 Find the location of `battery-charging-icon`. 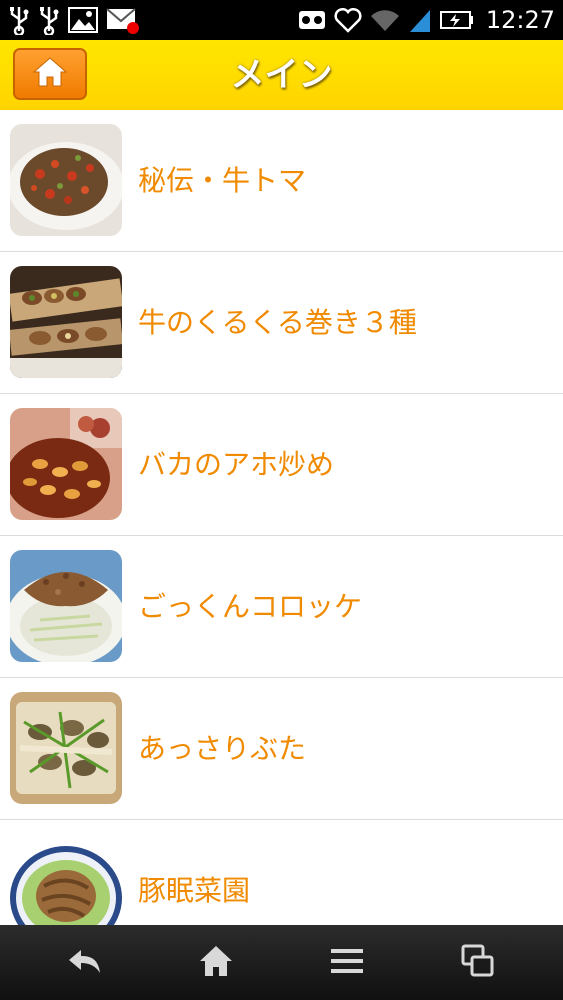

battery-charging-icon is located at coordinates (456, 20).